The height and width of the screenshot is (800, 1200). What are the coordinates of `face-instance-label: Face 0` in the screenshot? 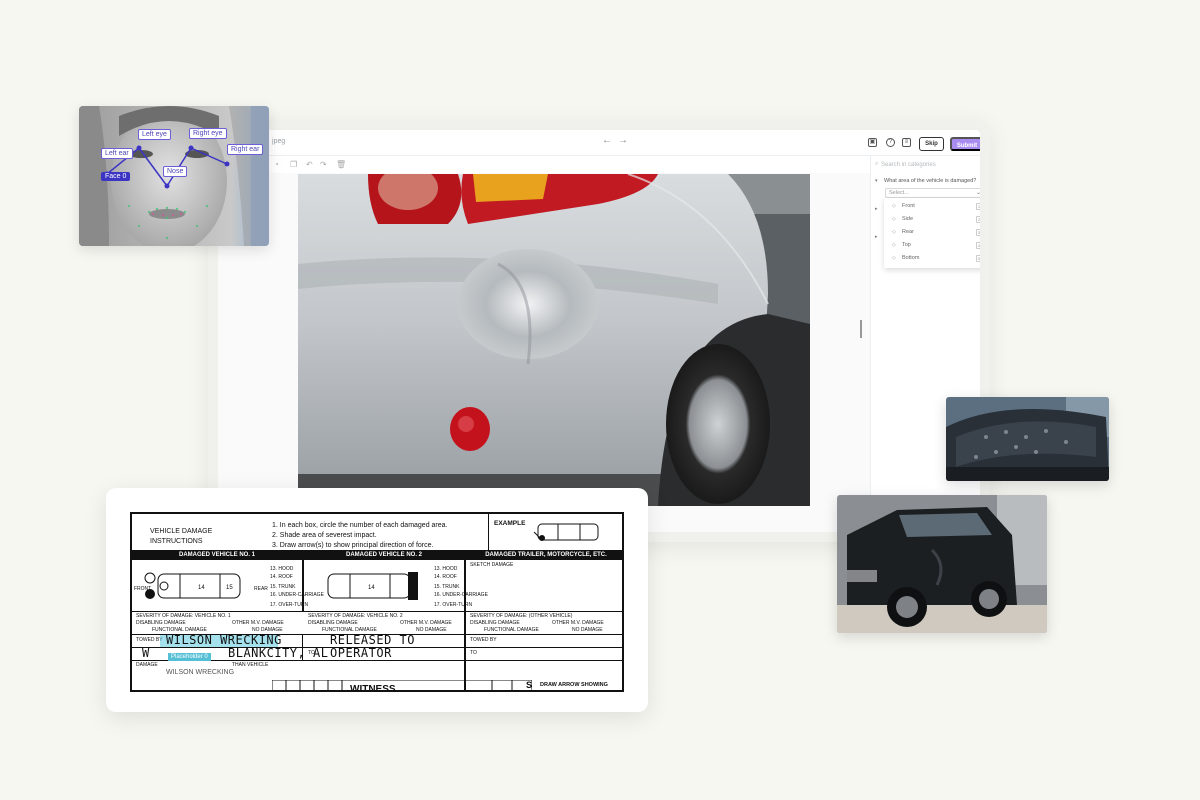 It's located at (116, 176).